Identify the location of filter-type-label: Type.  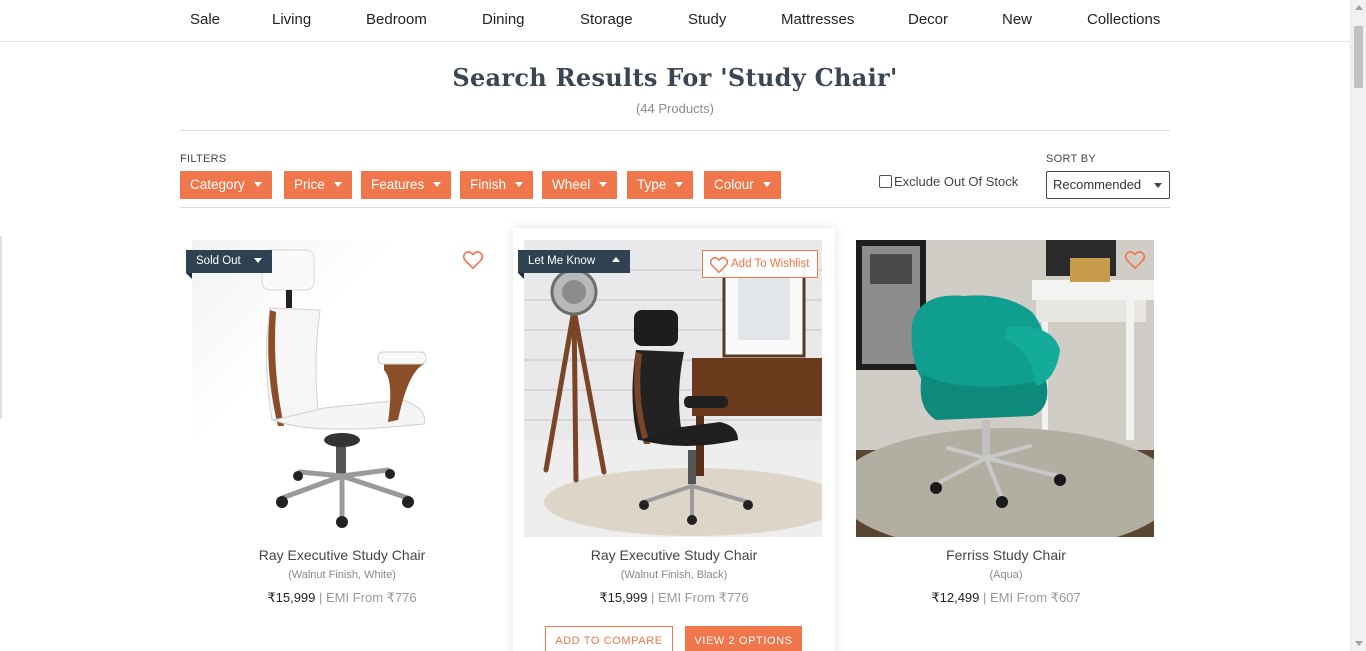
(652, 184).